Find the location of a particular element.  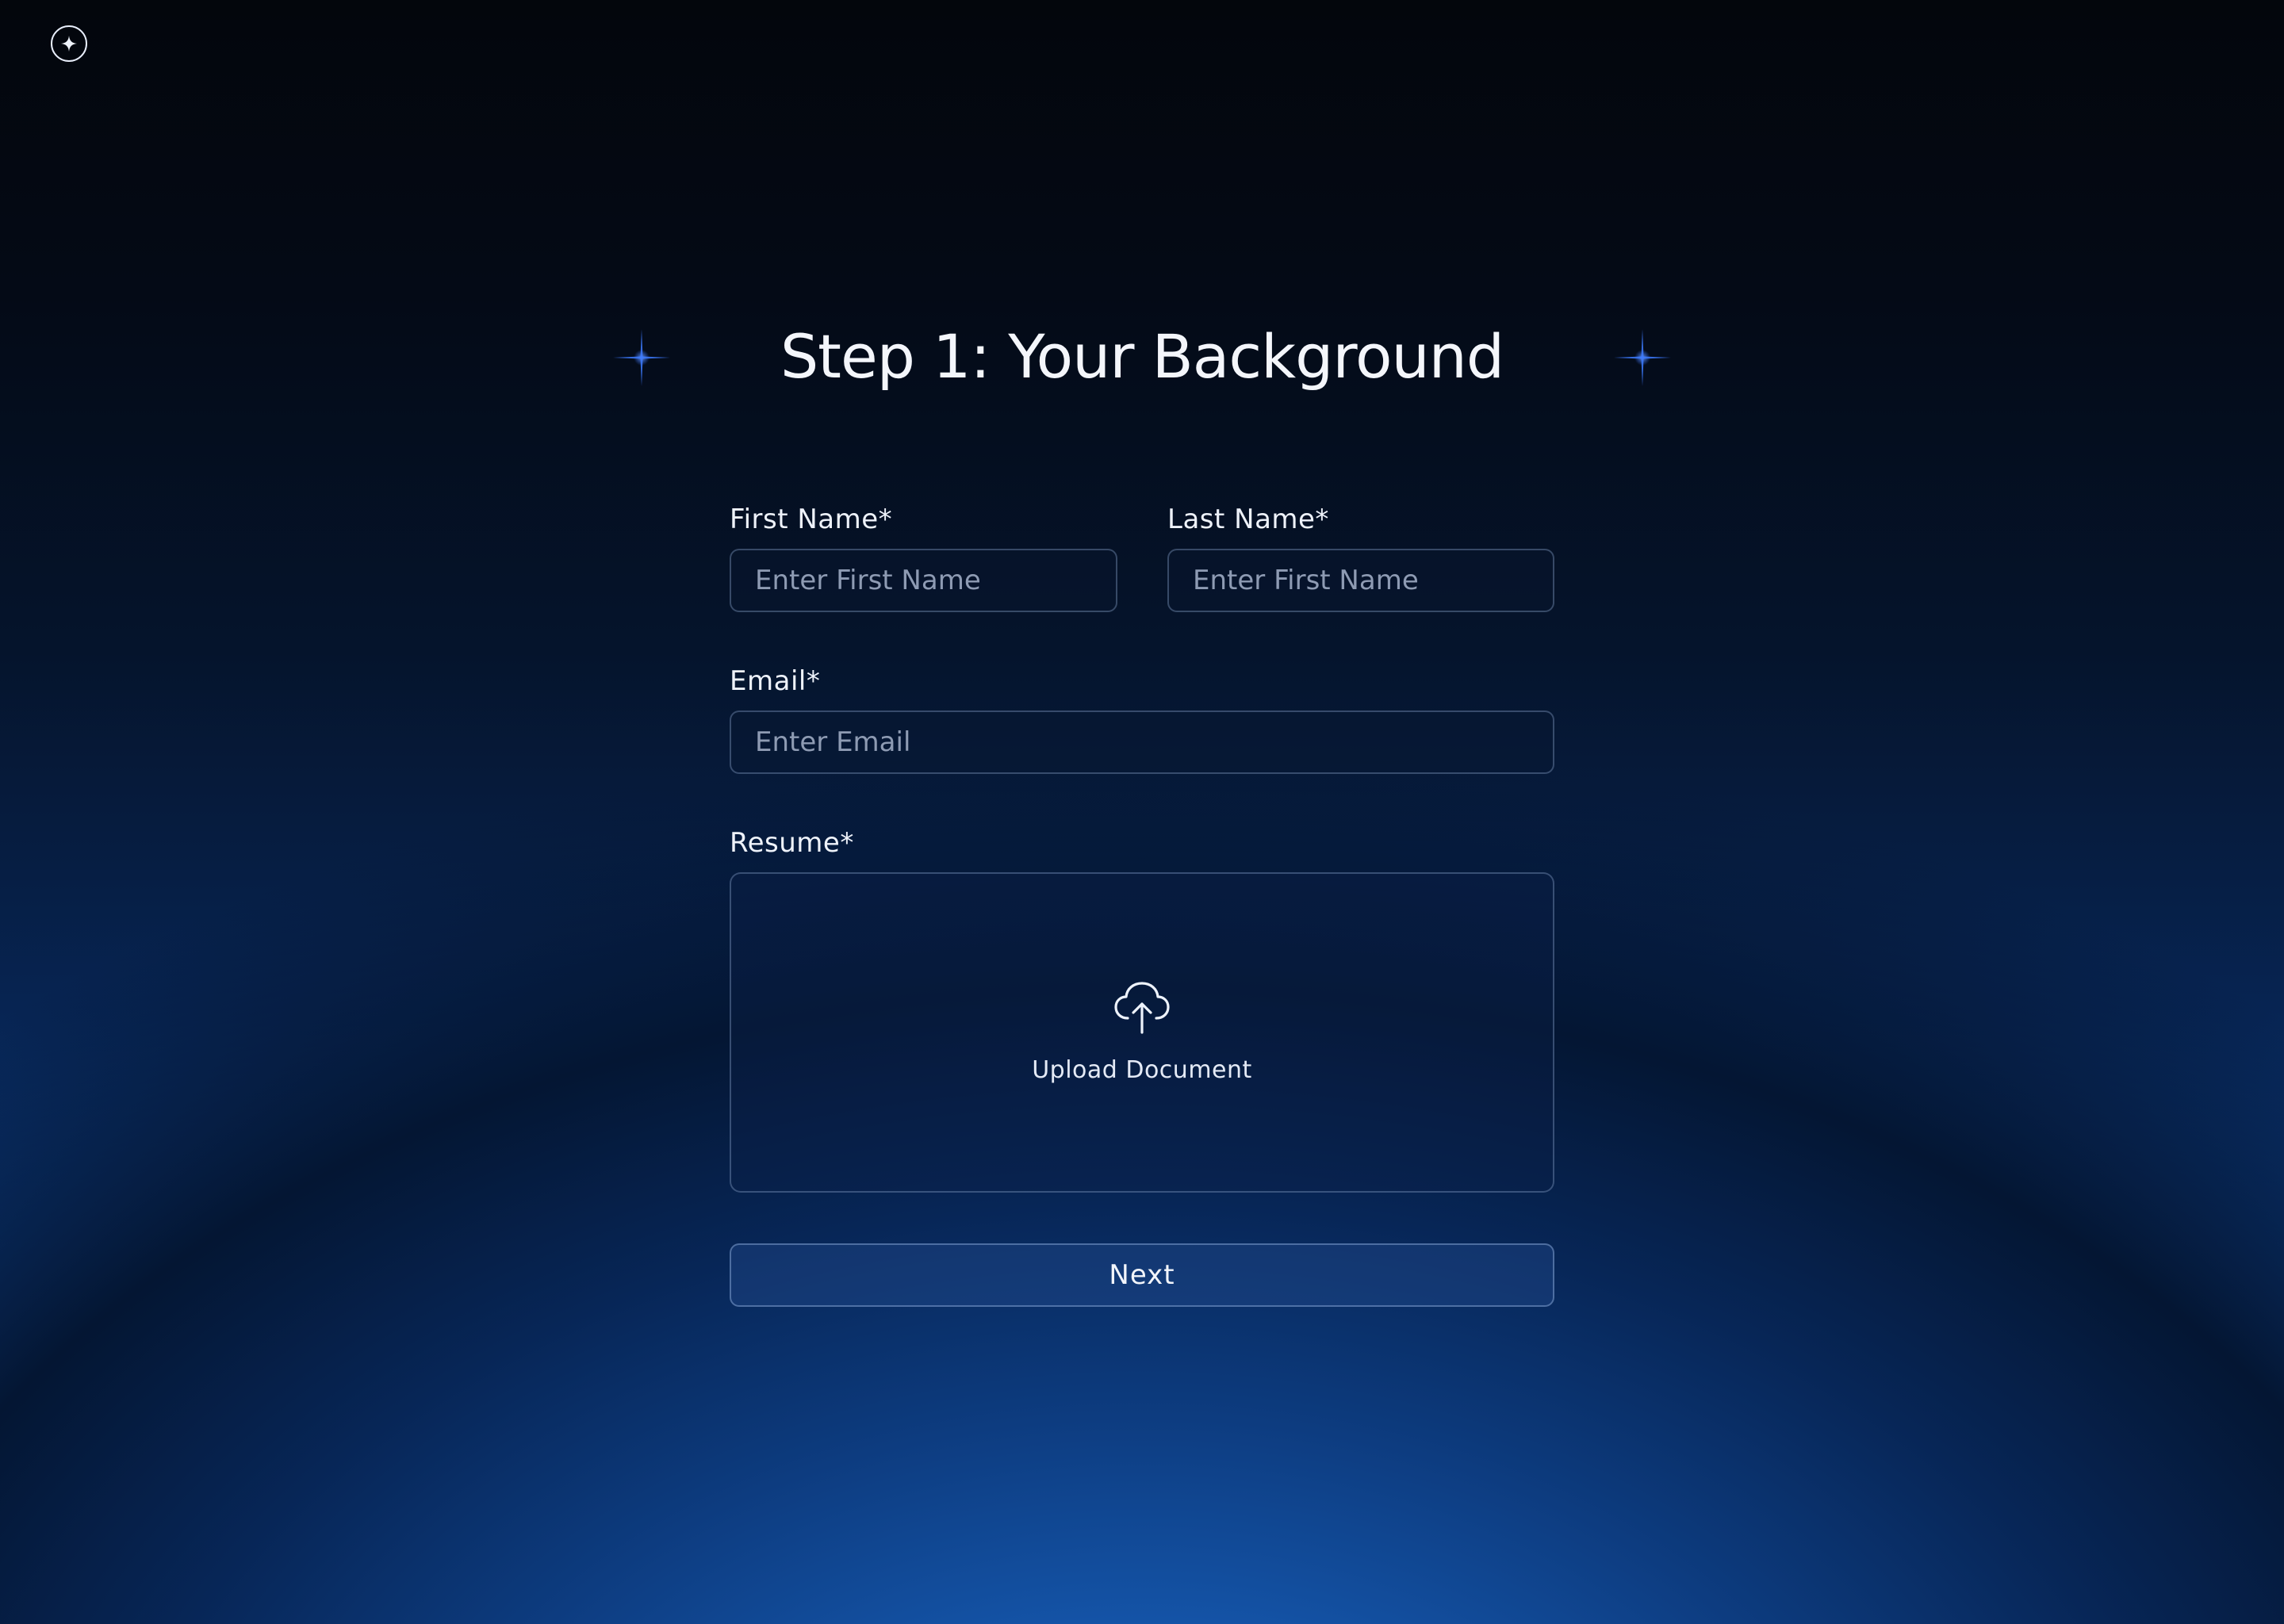

page-title: Step 1: Your Background is located at coordinates (1142, 356).